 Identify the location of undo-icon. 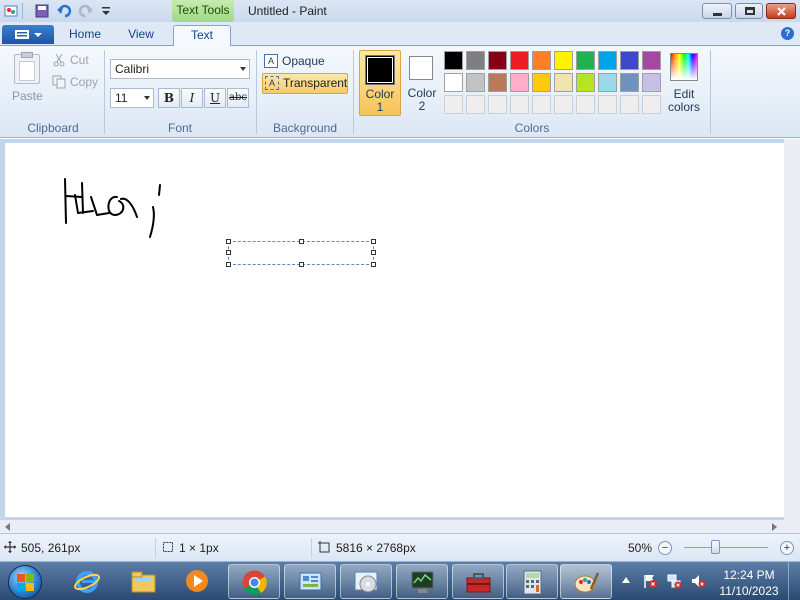
(64, 11).